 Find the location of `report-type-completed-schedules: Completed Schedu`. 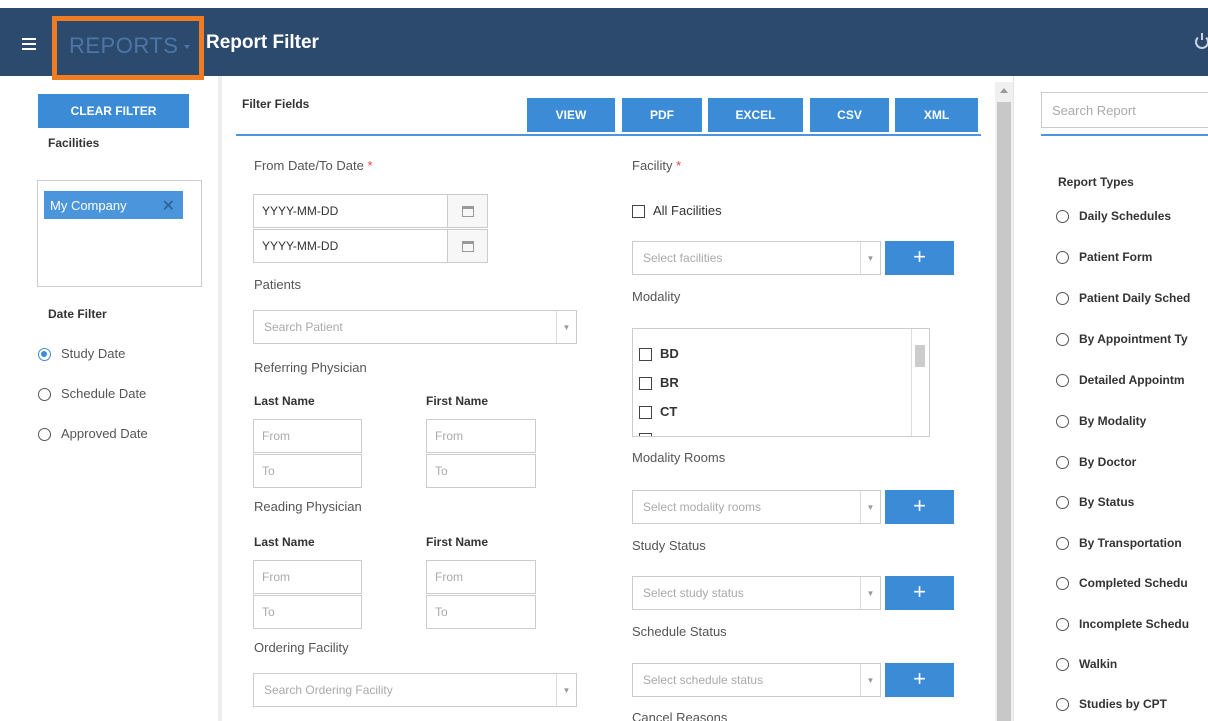

report-type-completed-schedules: Completed Schedu is located at coordinates (1132, 583).